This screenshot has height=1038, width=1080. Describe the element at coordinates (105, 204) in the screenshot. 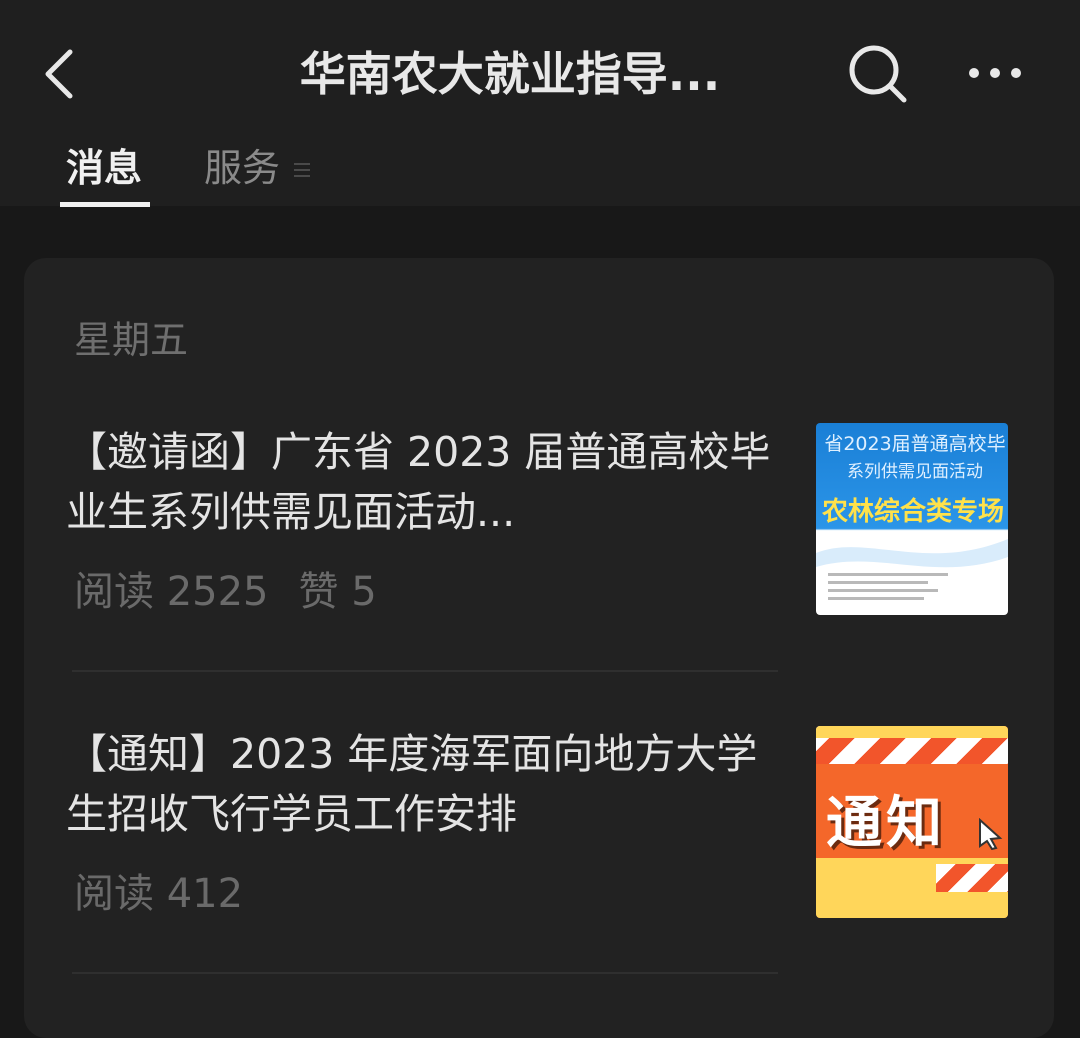

I see `active-tab-indicator` at that location.